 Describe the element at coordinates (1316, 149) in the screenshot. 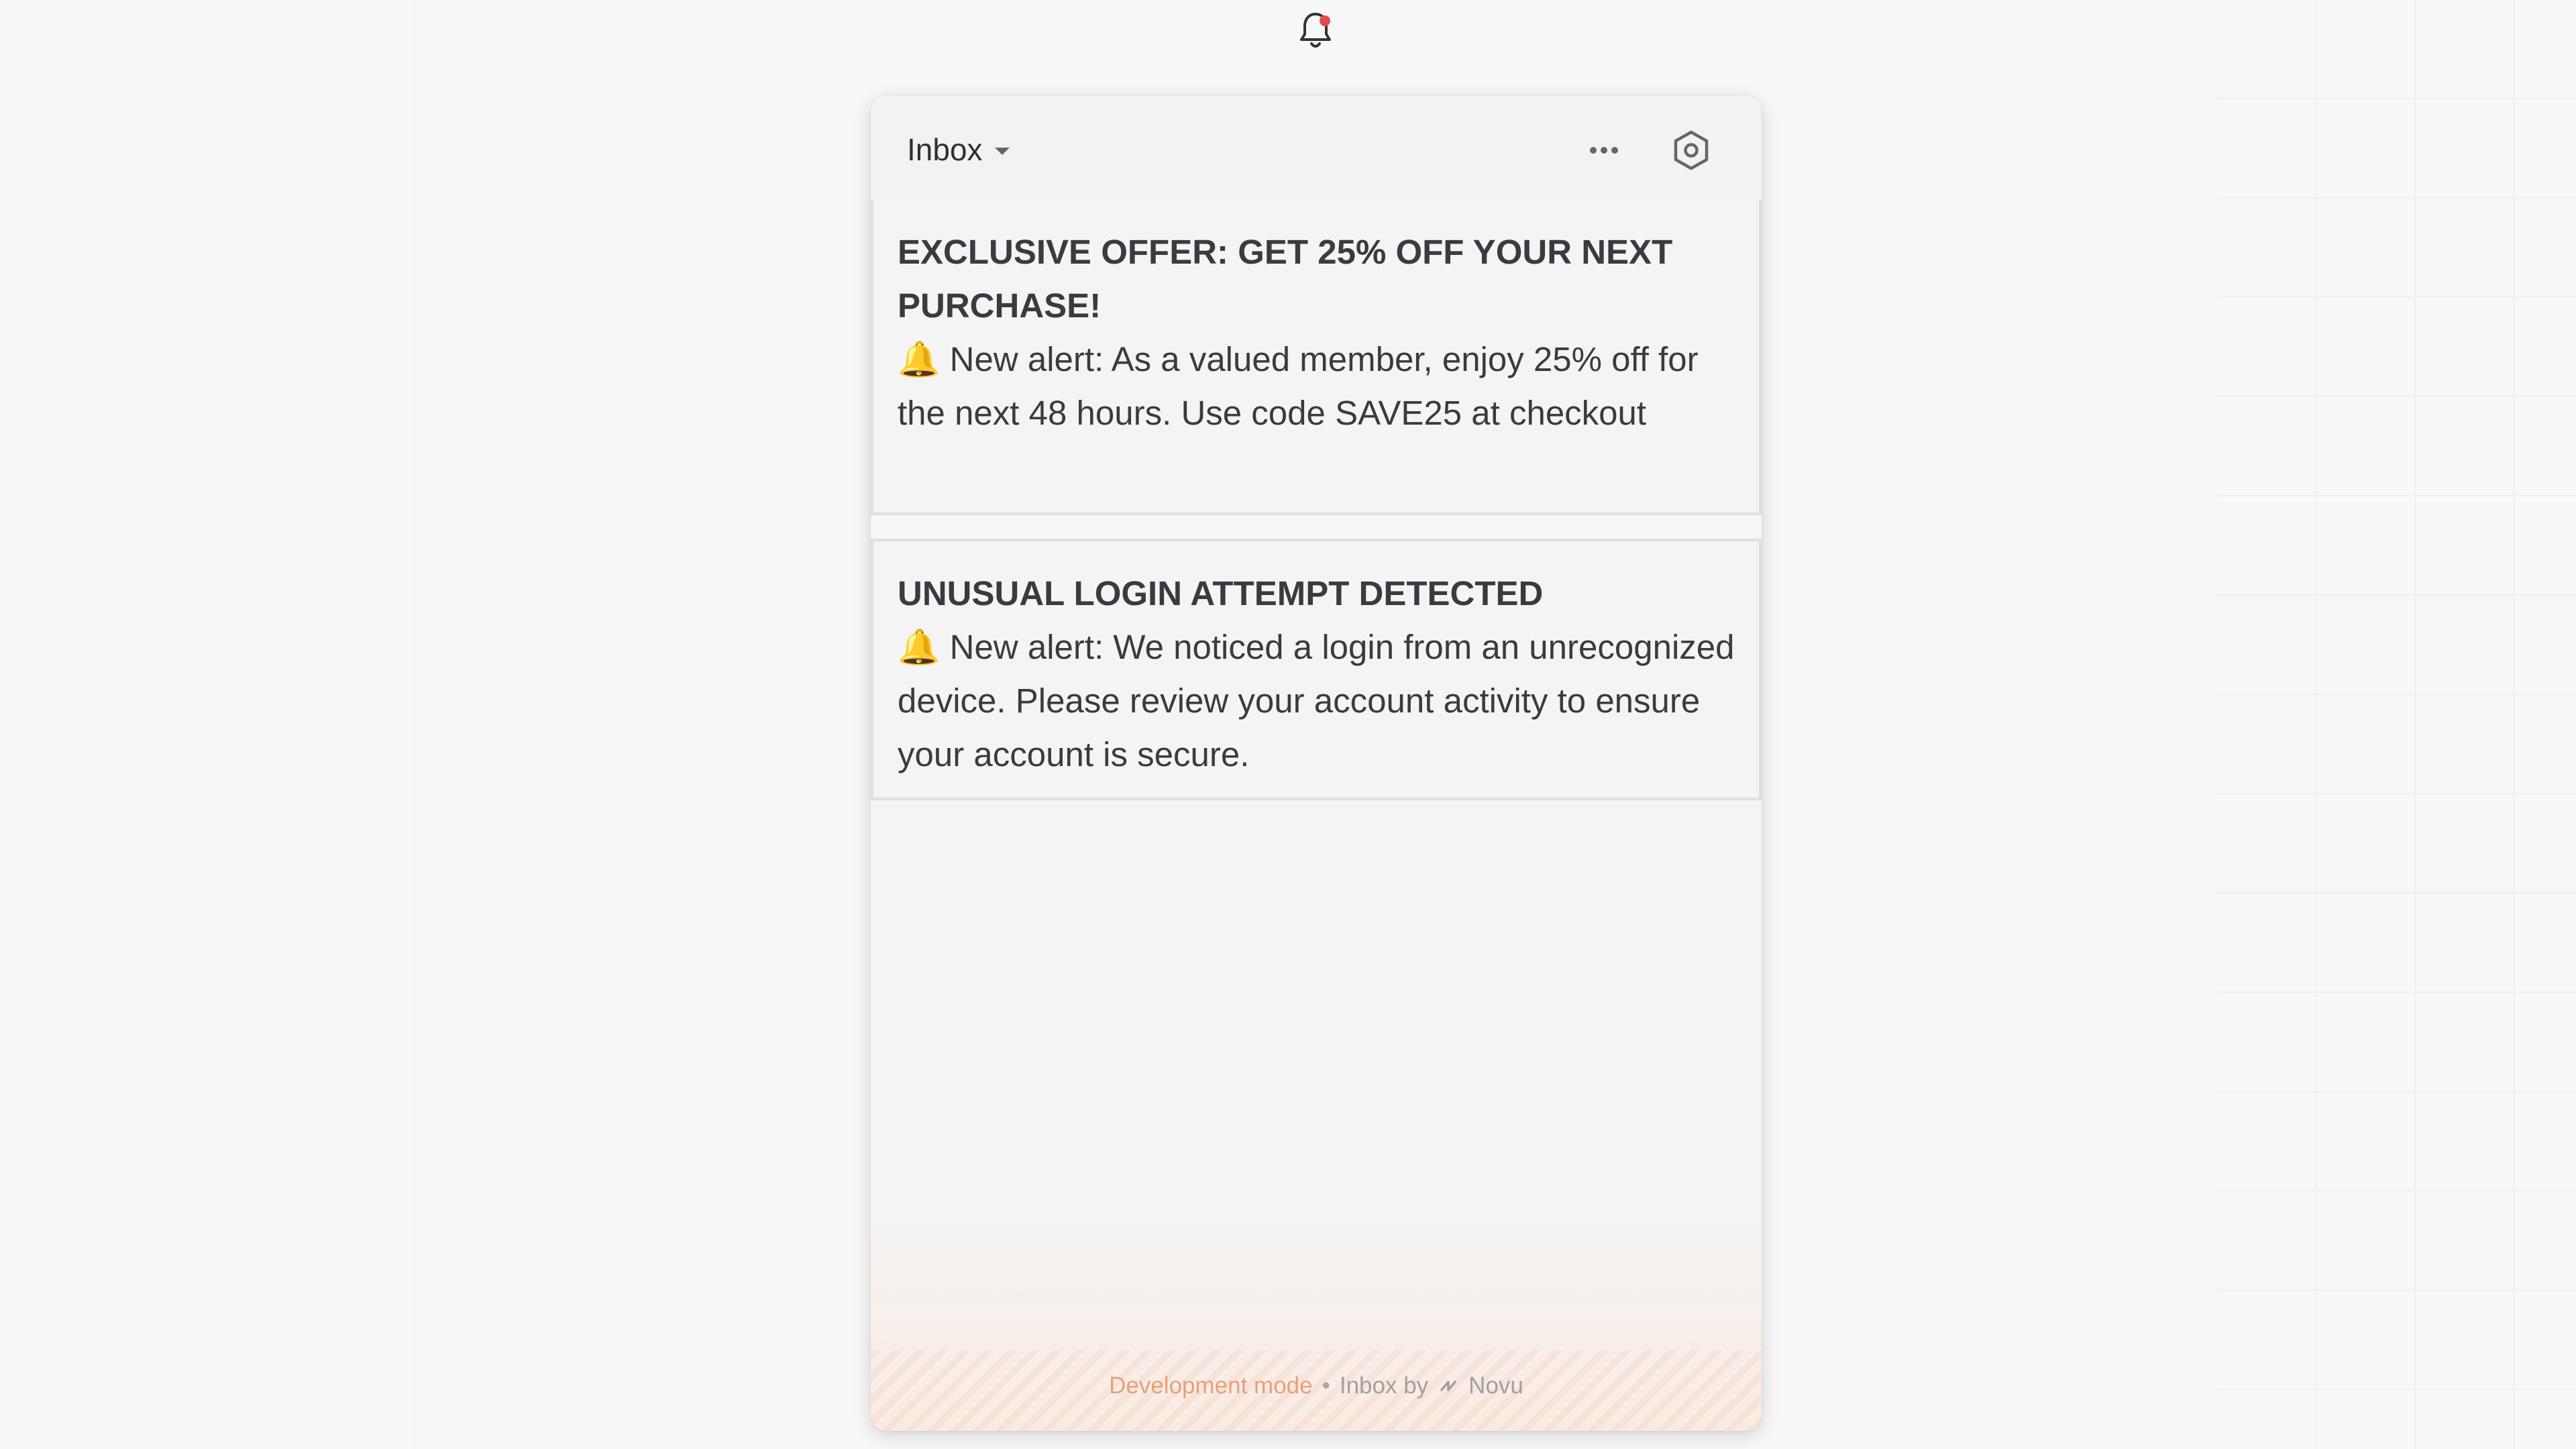

I see `inbox-header: Inbox` at that location.